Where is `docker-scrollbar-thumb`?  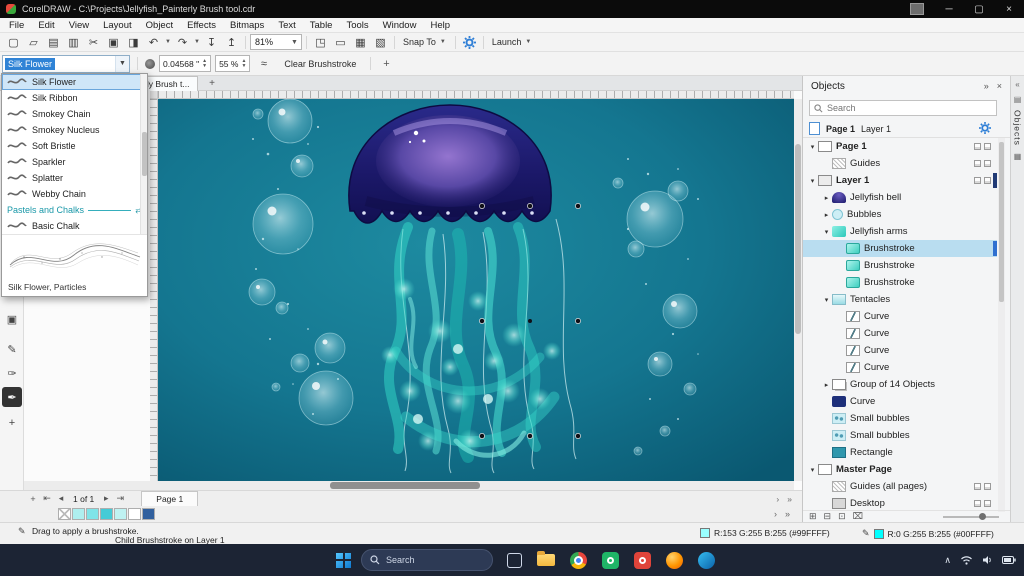 docker-scrollbar-thumb is located at coordinates (1001, 222).